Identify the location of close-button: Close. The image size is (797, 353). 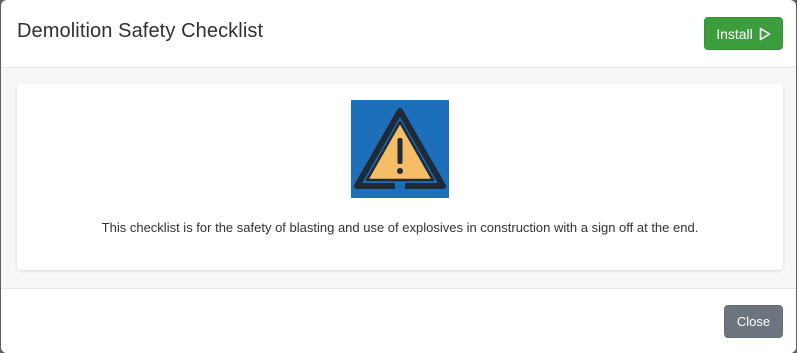
(753, 321).